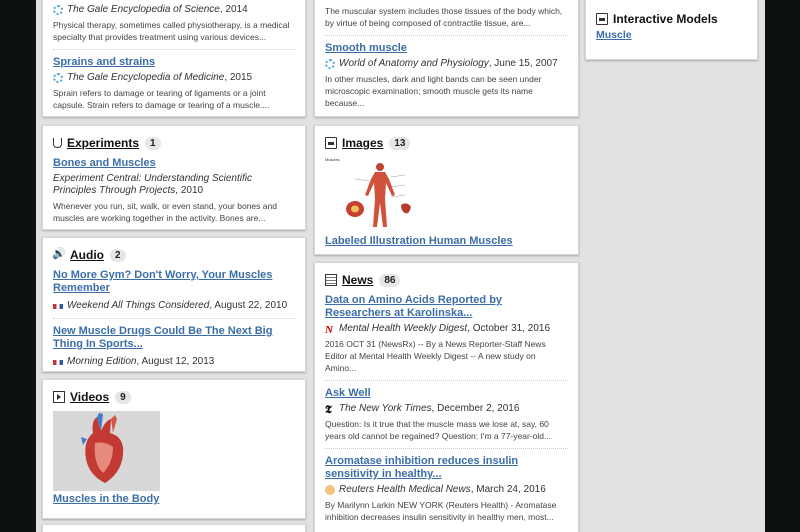 This screenshot has width=800, height=532. Describe the element at coordinates (362, 143) in the screenshot. I see `section-title: Images` at that location.